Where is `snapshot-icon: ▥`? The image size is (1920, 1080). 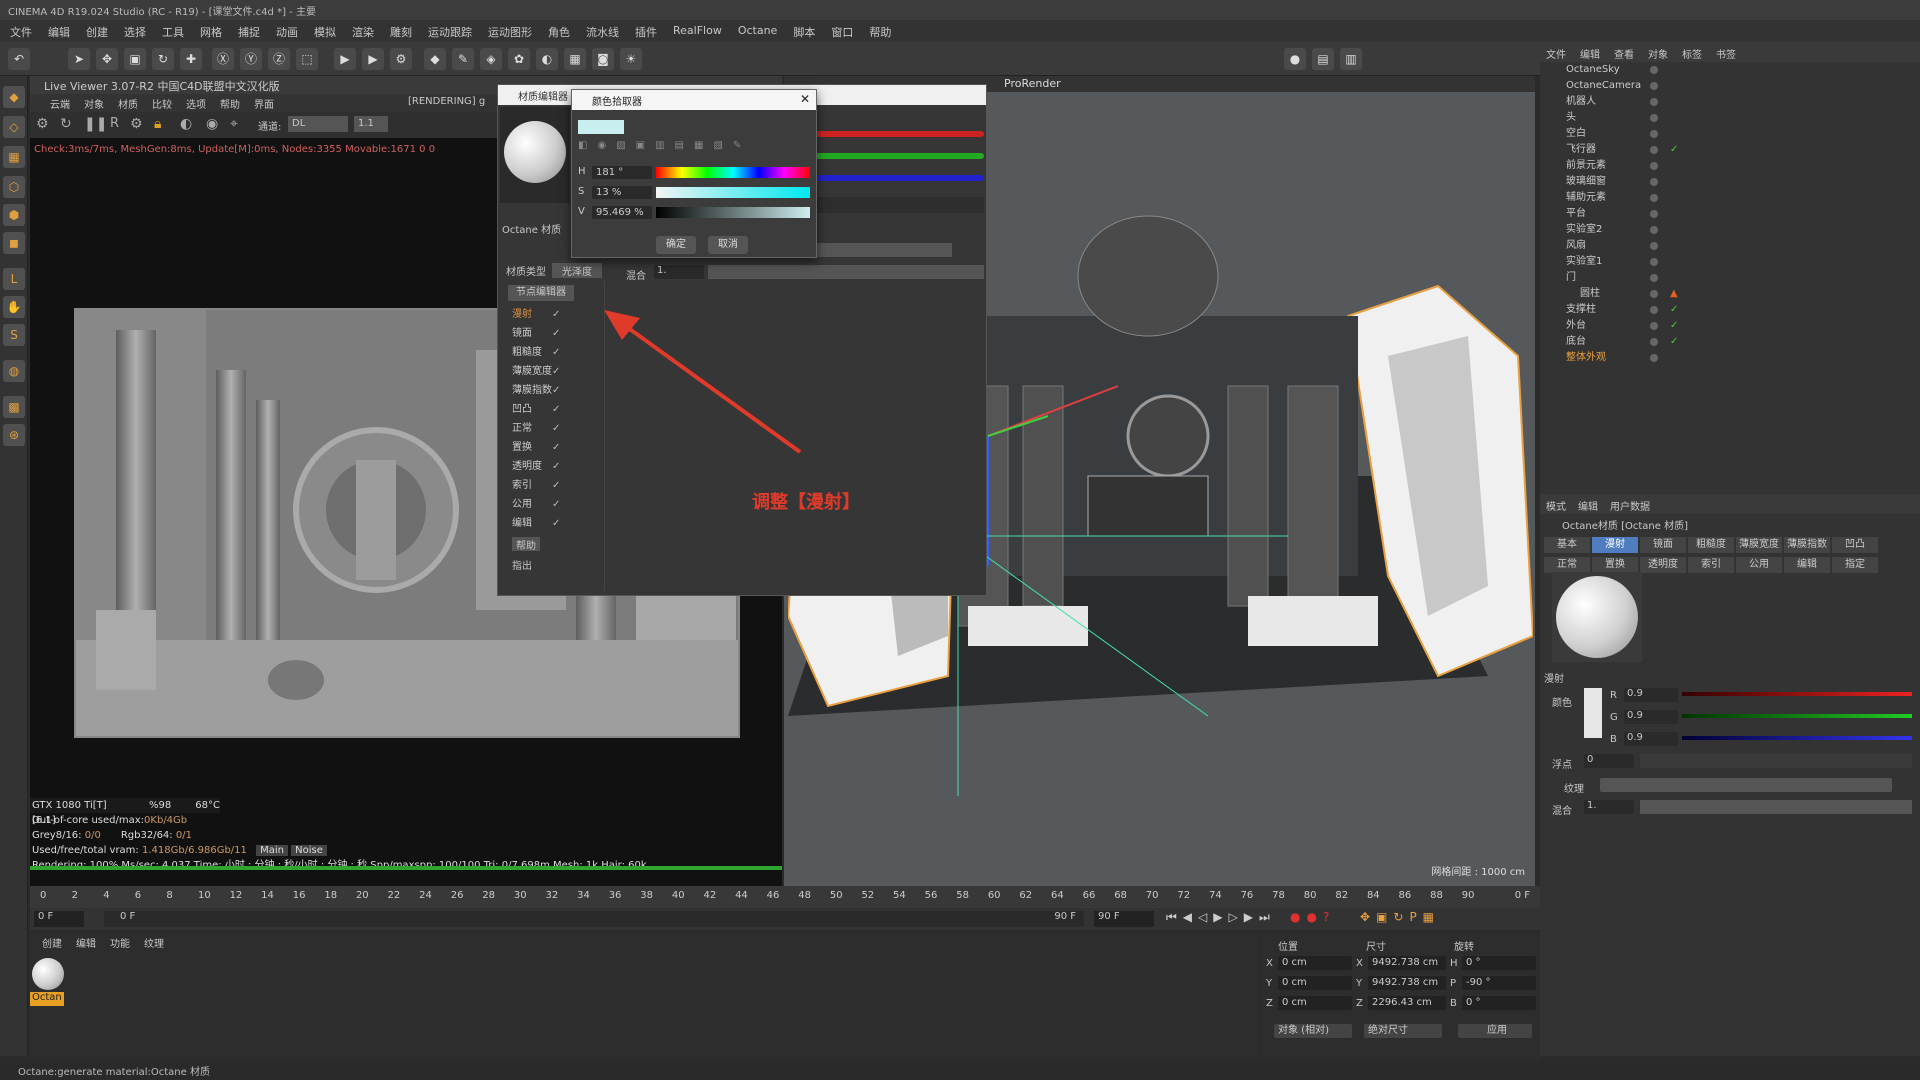 snapshot-icon: ▥ is located at coordinates (1351, 59).